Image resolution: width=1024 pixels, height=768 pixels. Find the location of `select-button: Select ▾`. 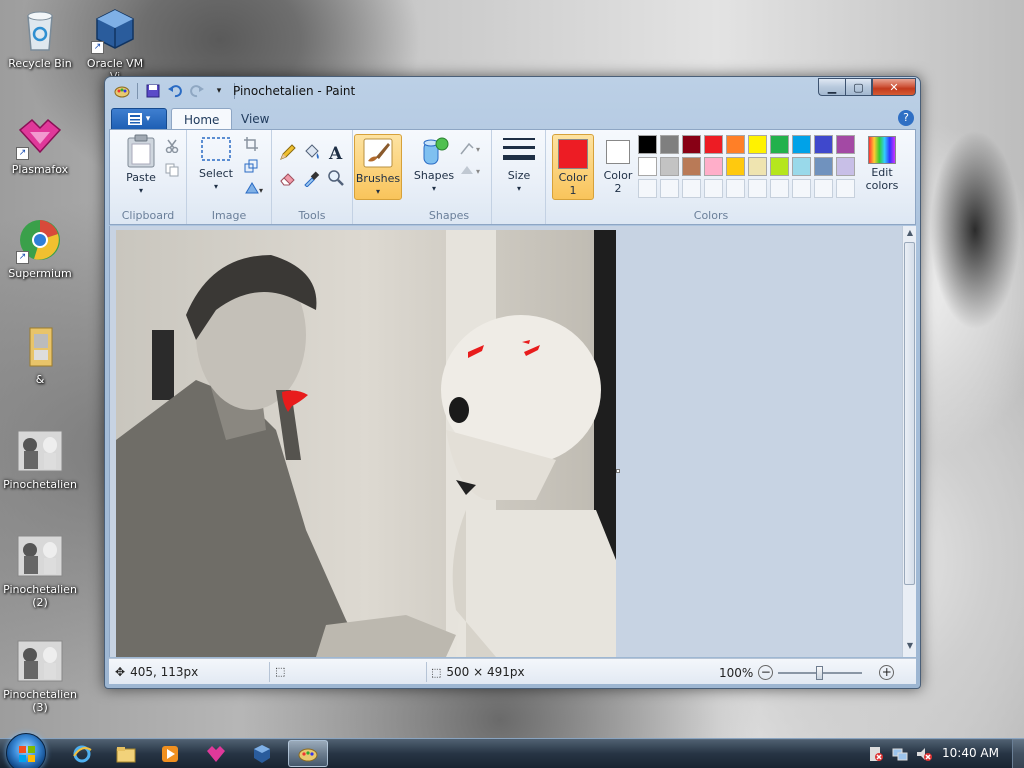

select-button: Select ▾ is located at coordinates (216, 167).